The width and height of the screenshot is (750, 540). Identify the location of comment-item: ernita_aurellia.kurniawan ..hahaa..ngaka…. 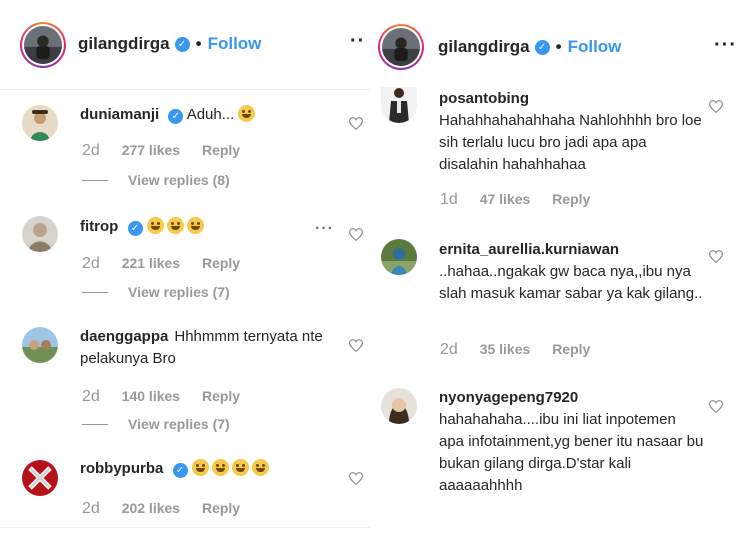
(562, 305).